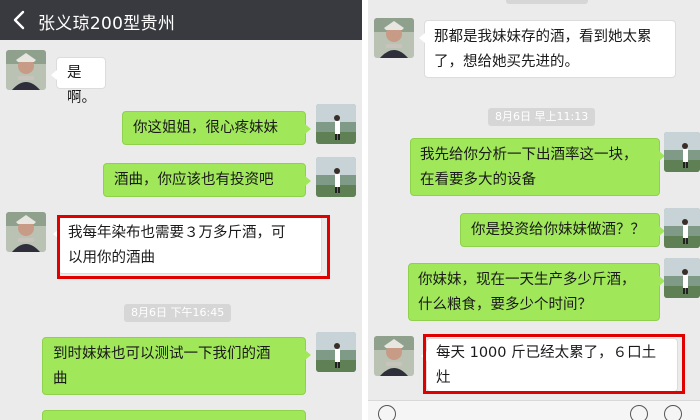 The width and height of the screenshot is (700, 420). Describe the element at coordinates (529, 155) in the screenshot. I see `message-text-line: 我先给你分析一下出酒率这一块，` at that location.